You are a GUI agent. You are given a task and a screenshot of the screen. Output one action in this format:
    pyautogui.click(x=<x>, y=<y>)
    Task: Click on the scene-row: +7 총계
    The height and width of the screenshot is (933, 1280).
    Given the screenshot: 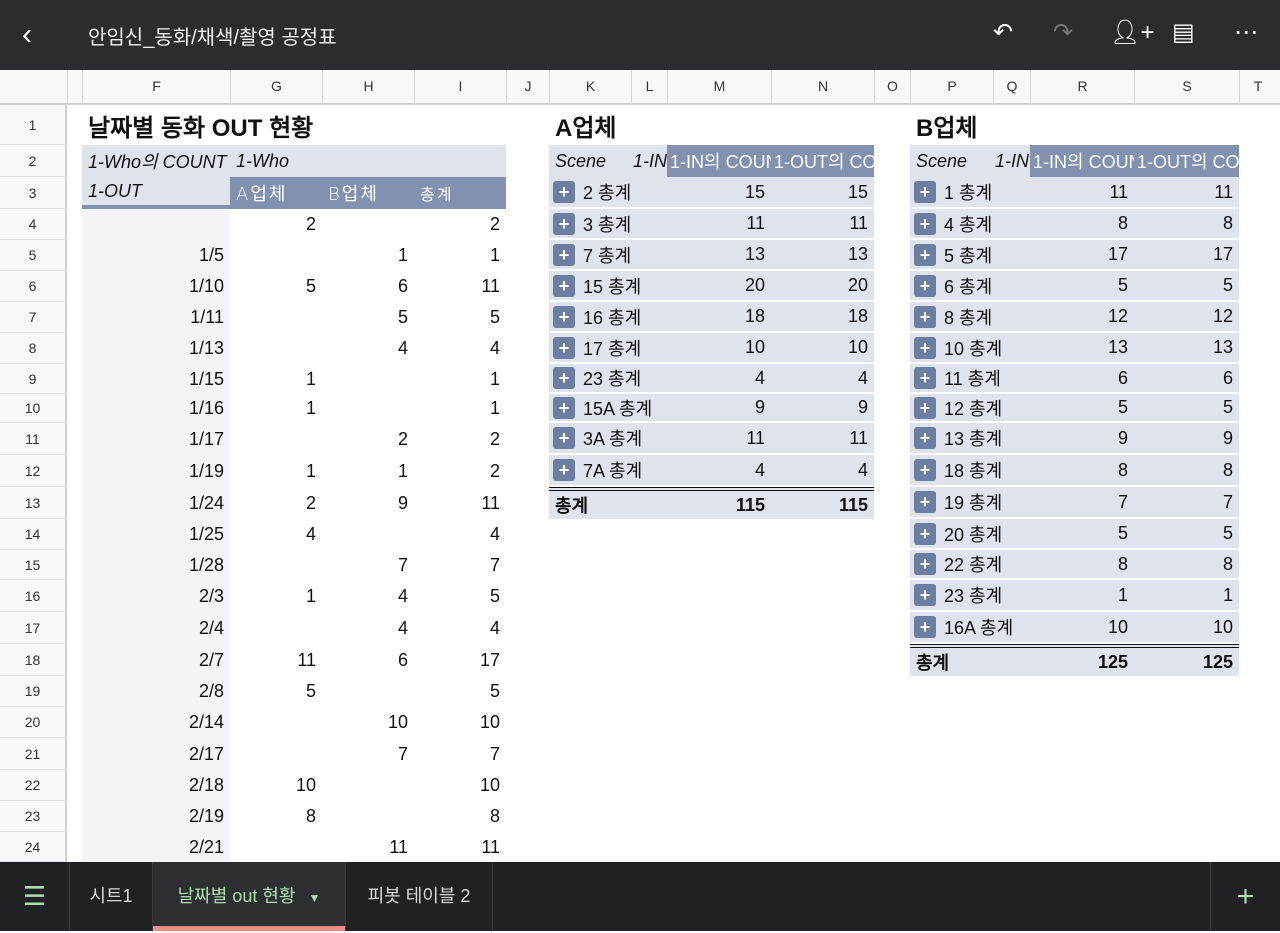 What is the action you would take?
    pyautogui.click(x=608, y=255)
    